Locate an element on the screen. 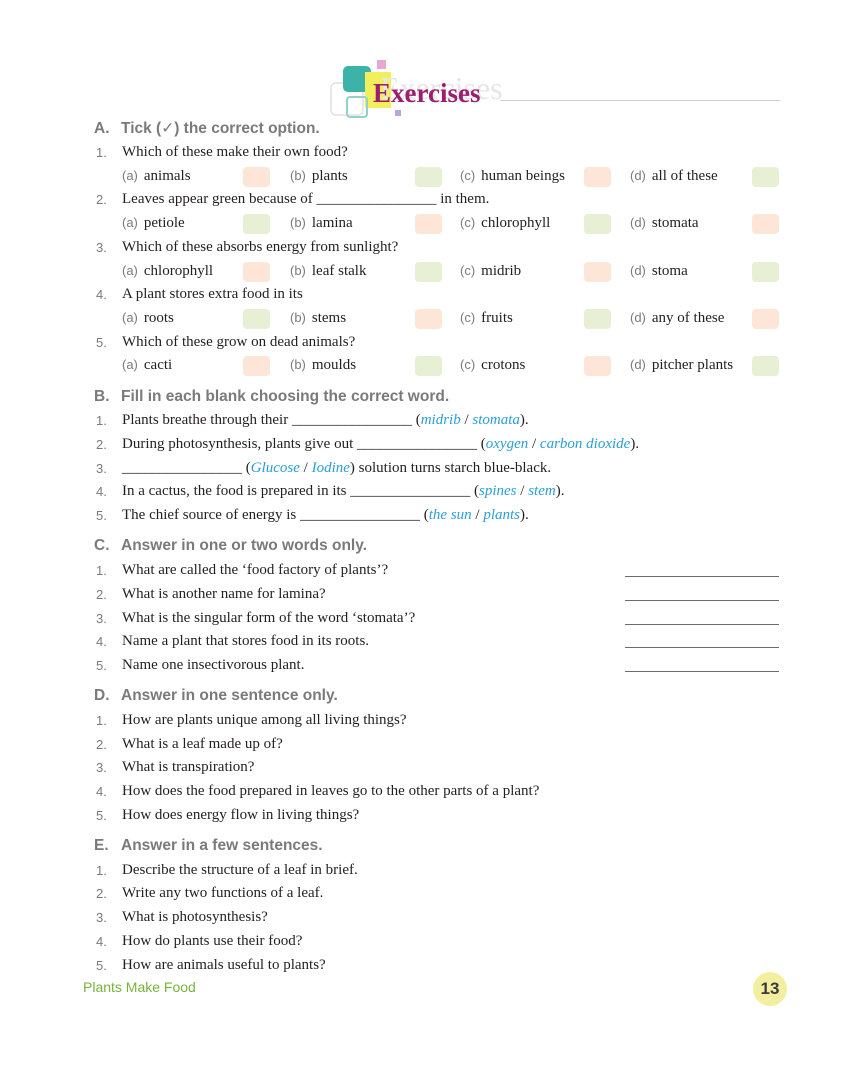  question-text: In a cactus, the food is prepared in its is located at coordinates (234, 491).